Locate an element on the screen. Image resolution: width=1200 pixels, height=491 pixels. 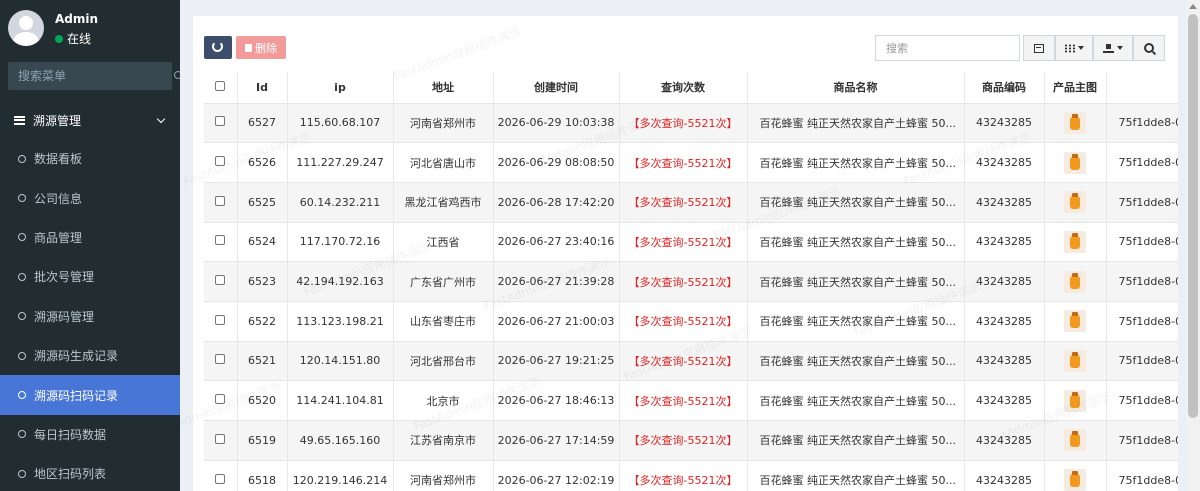
sidebar-item: 商品管理 is located at coordinates (90, 237).